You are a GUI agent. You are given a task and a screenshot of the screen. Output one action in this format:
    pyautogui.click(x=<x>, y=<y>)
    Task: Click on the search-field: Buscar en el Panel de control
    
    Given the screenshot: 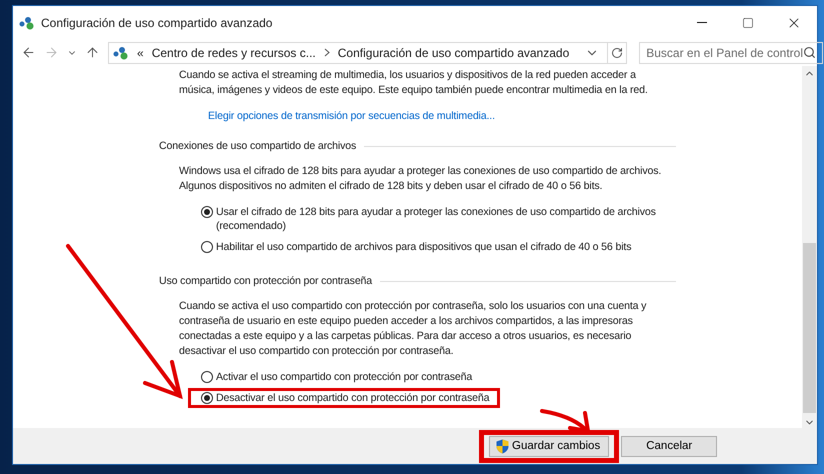 What is the action you would take?
    pyautogui.click(x=731, y=53)
    